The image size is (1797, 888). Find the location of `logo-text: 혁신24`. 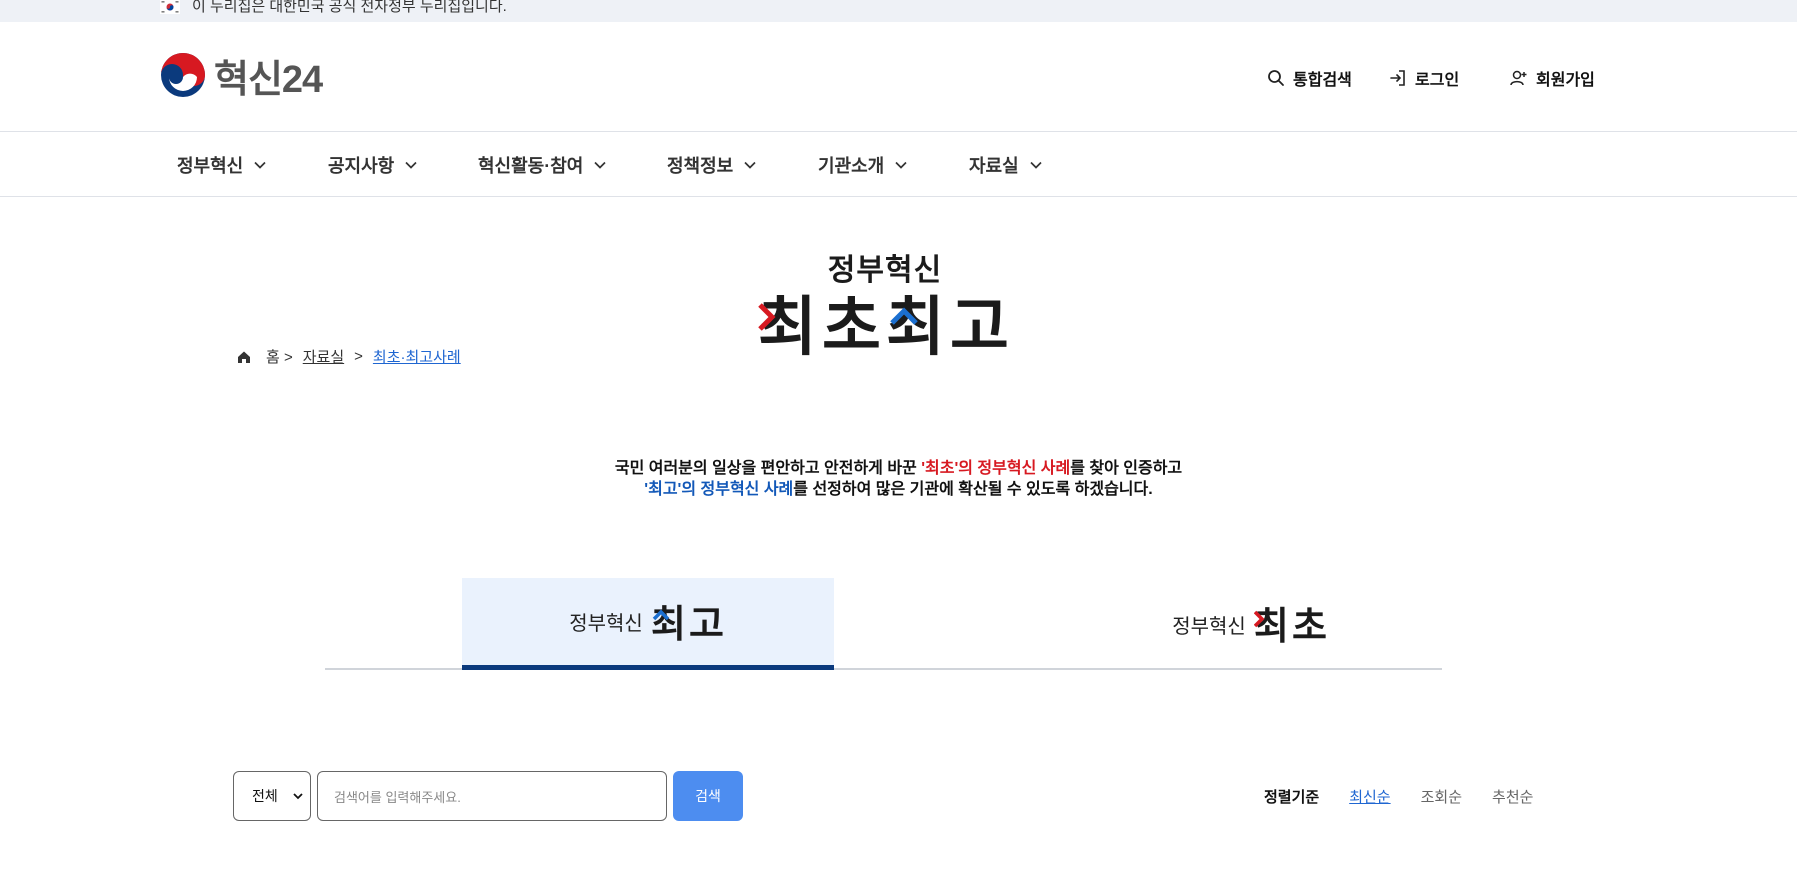

logo-text: 혁신24 is located at coordinates (268, 79).